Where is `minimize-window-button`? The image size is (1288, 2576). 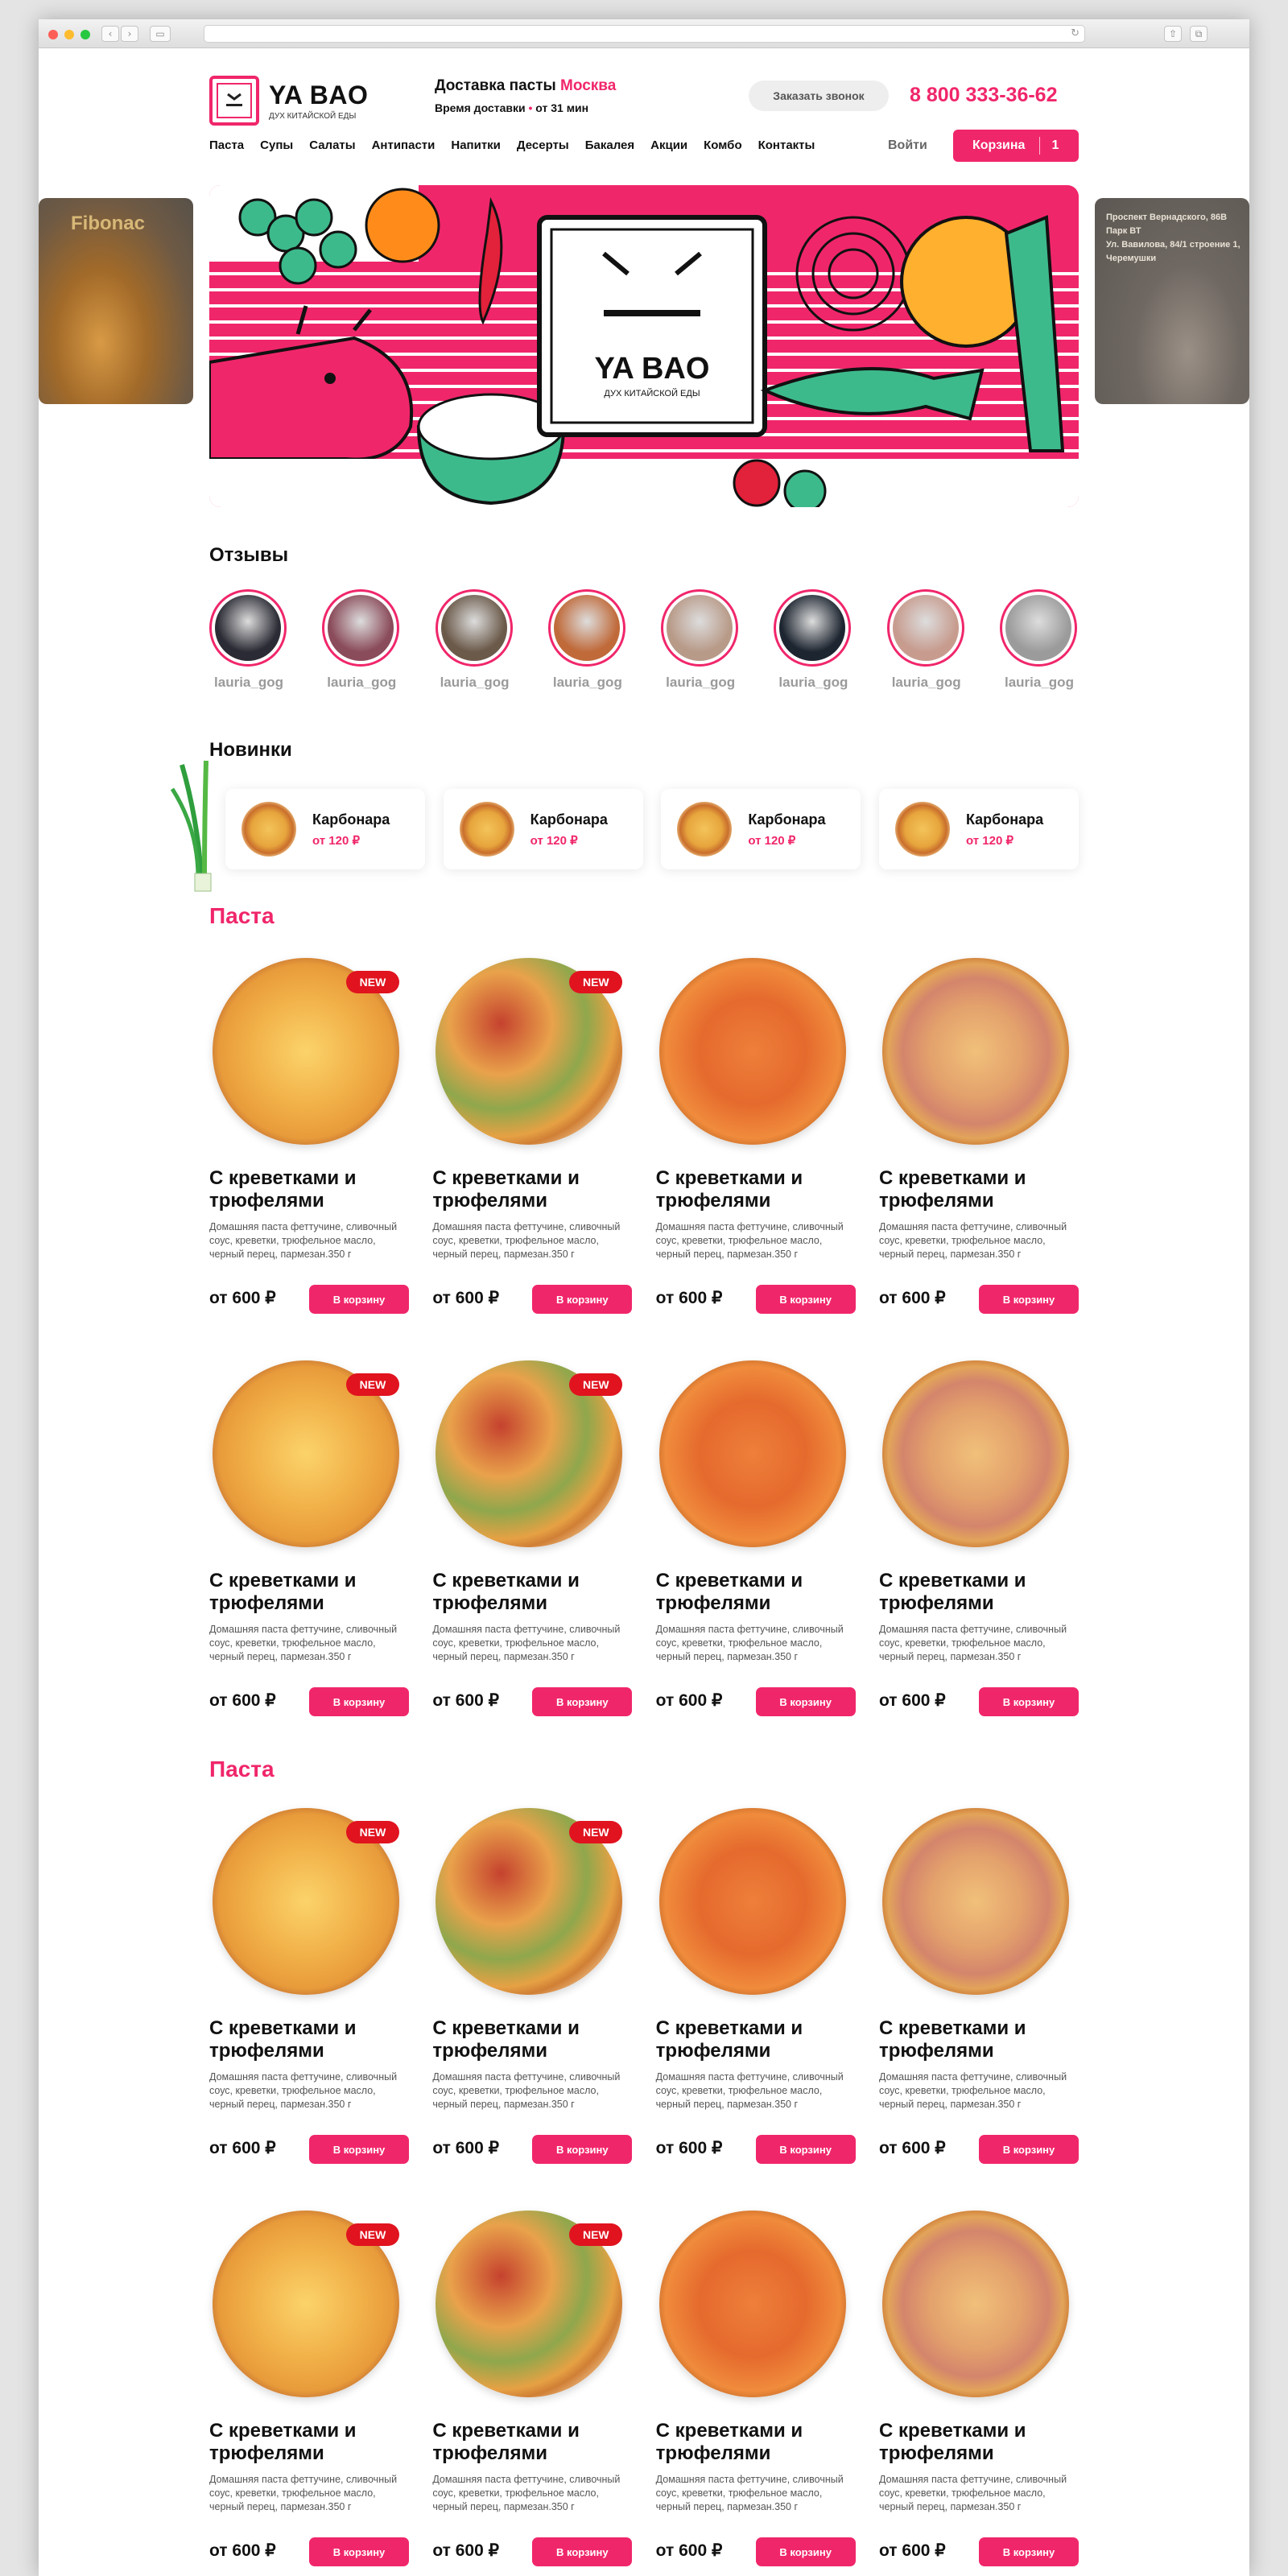 minimize-window-button is located at coordinates (69, 34).